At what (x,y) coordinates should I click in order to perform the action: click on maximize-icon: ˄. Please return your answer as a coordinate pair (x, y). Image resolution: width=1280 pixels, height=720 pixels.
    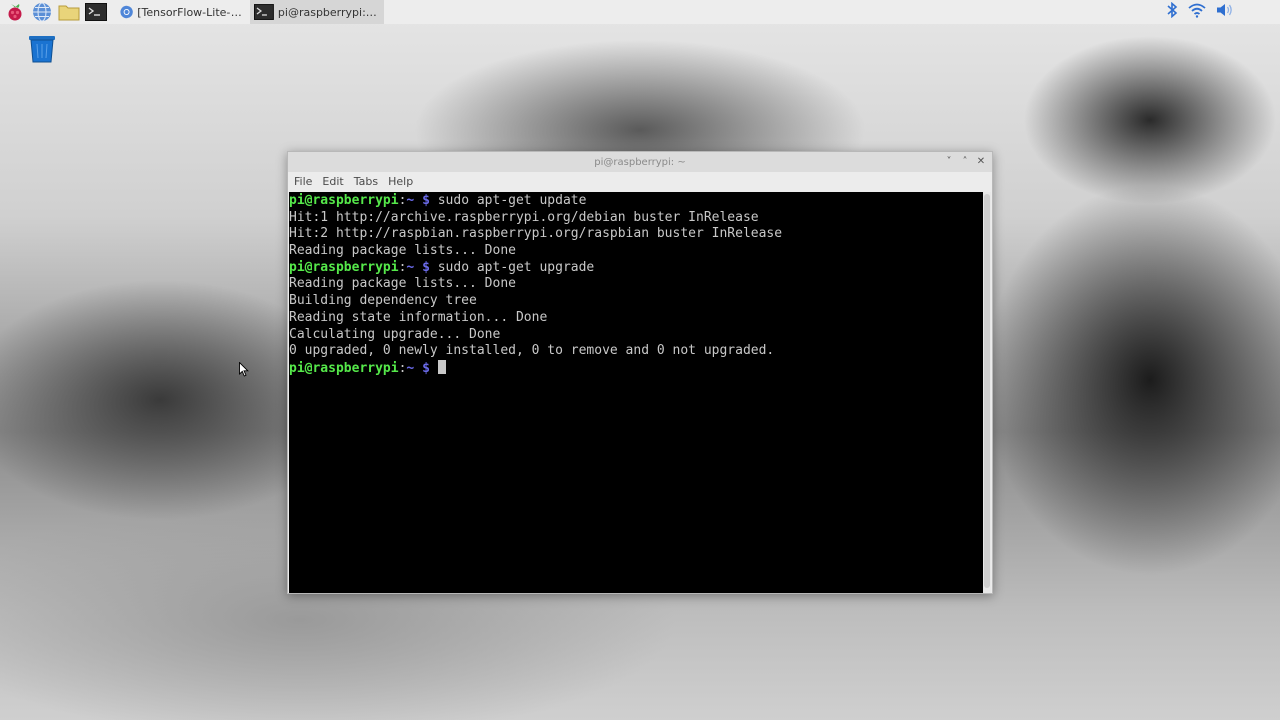
    Looking at the image, I should click on (965, 161).